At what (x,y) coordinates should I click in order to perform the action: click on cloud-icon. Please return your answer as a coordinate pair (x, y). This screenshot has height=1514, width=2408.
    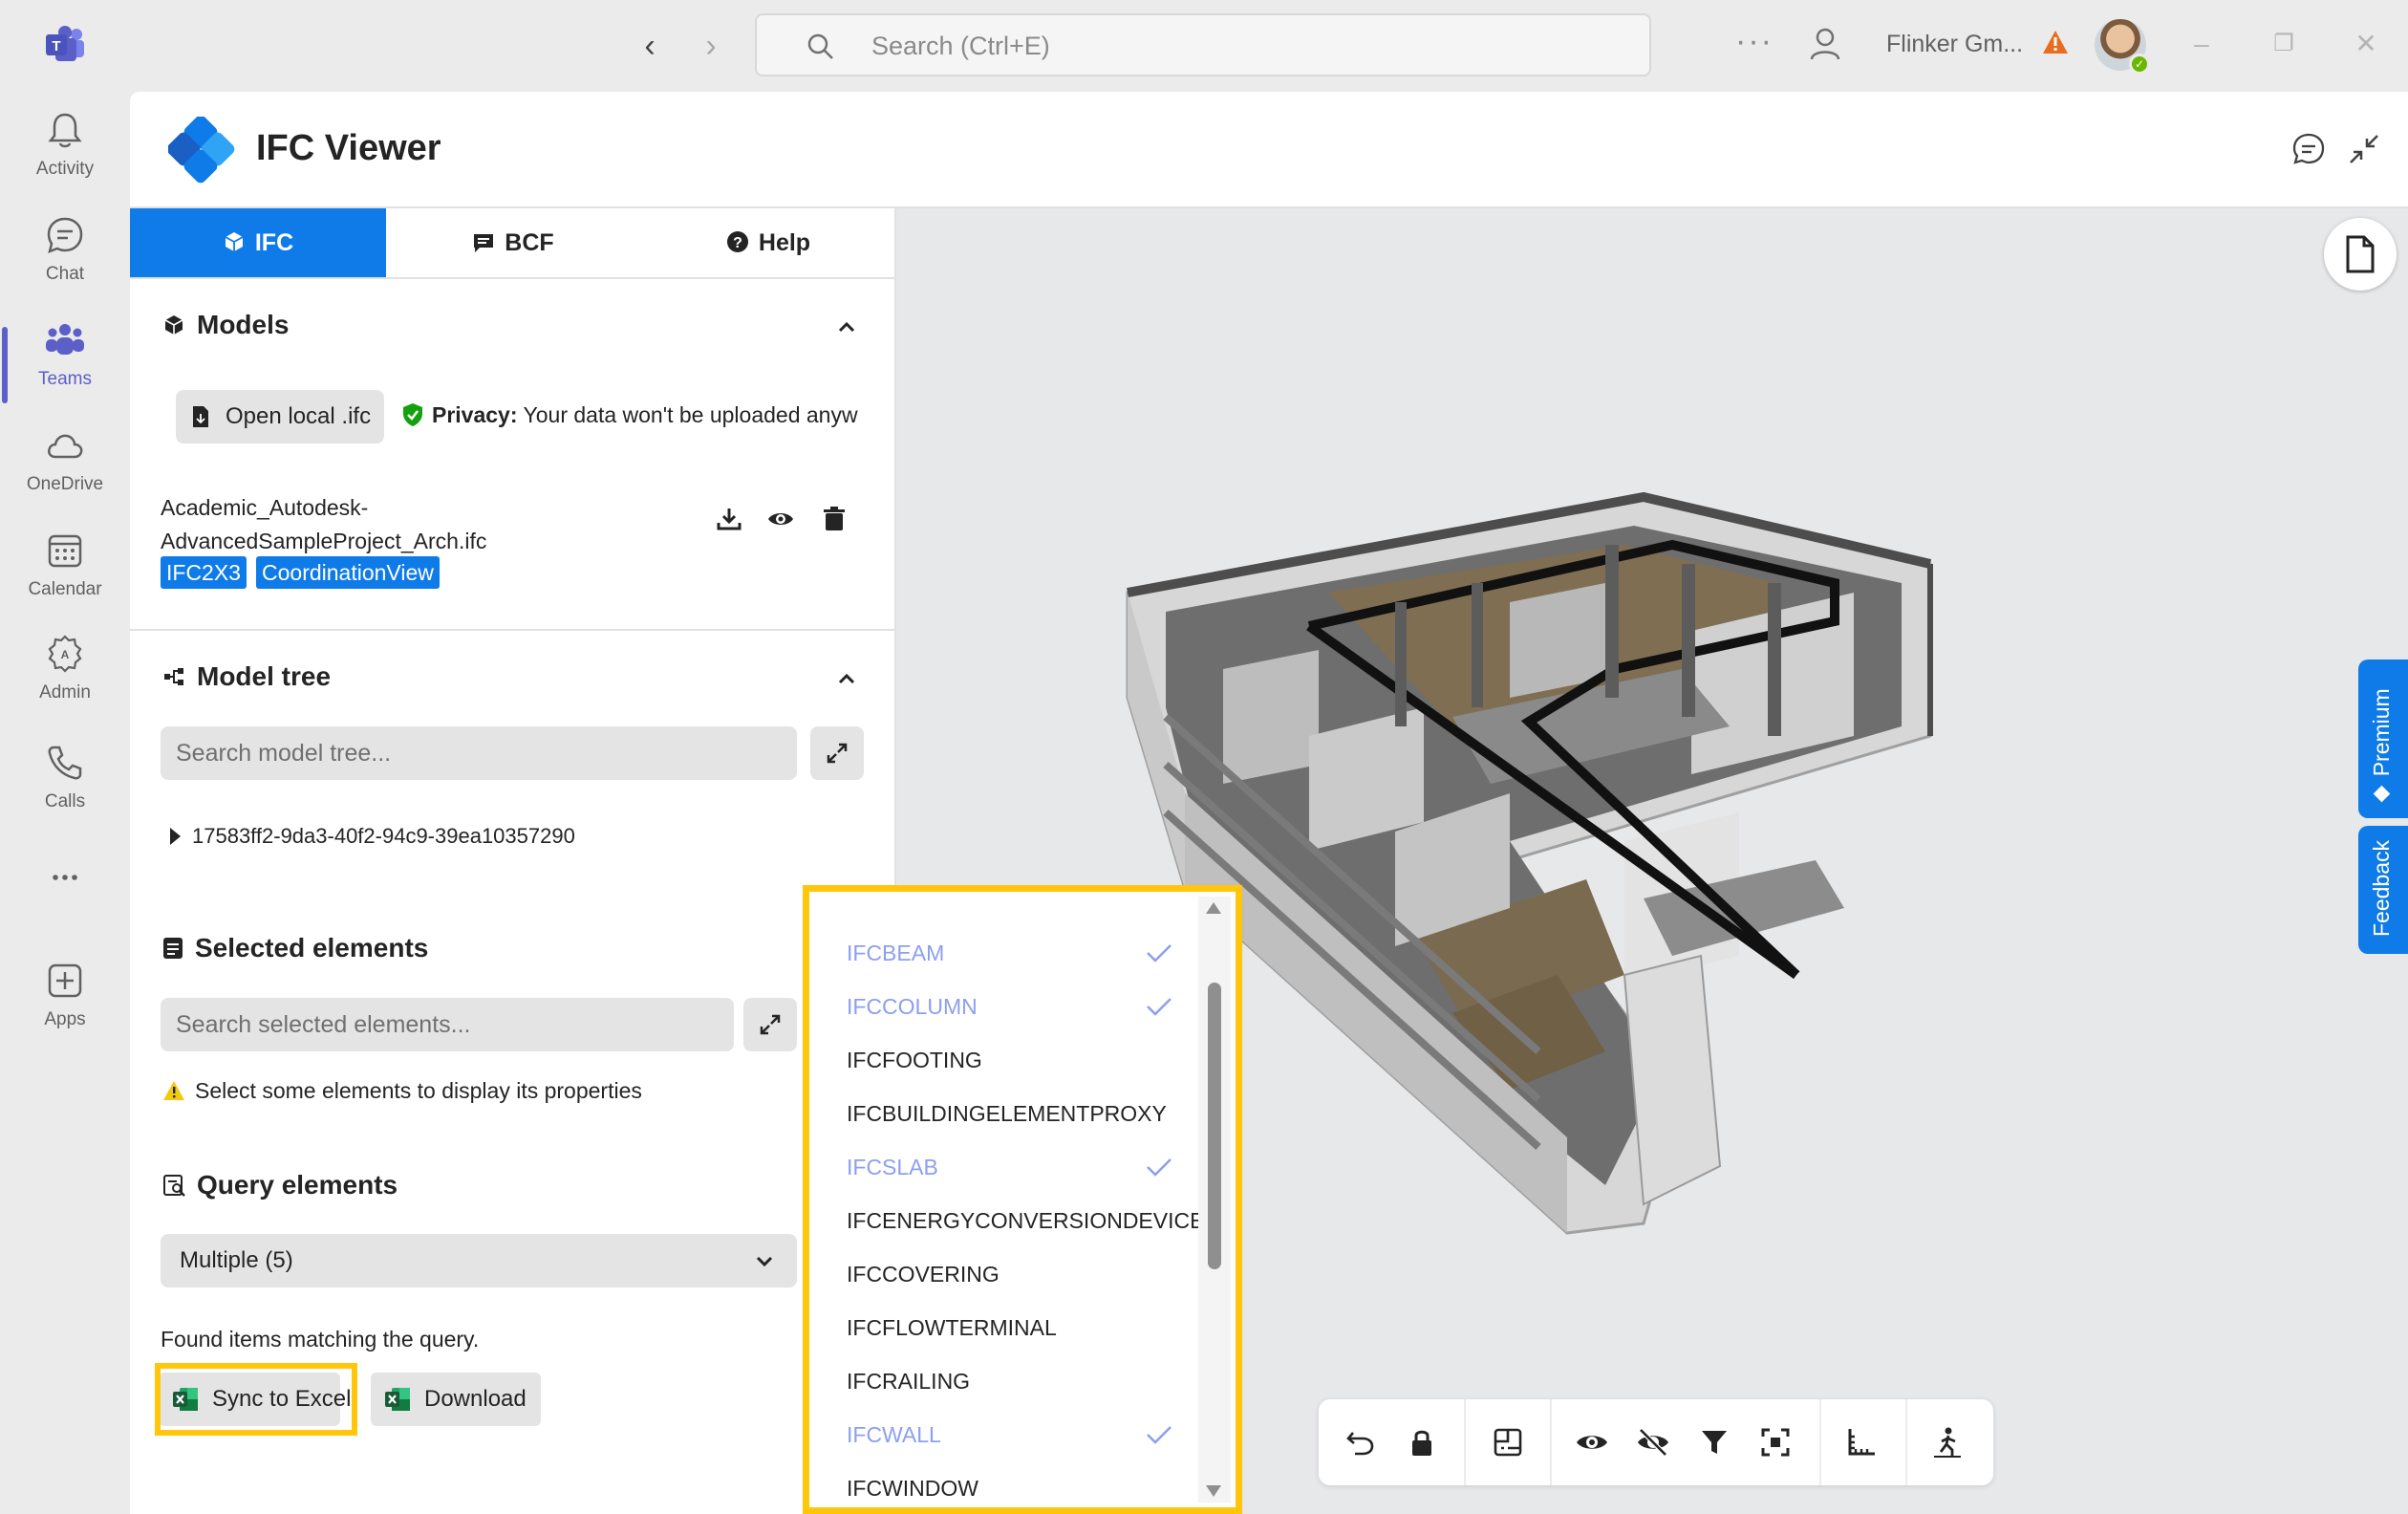
    Looking at the image, I should click on (65, 446).